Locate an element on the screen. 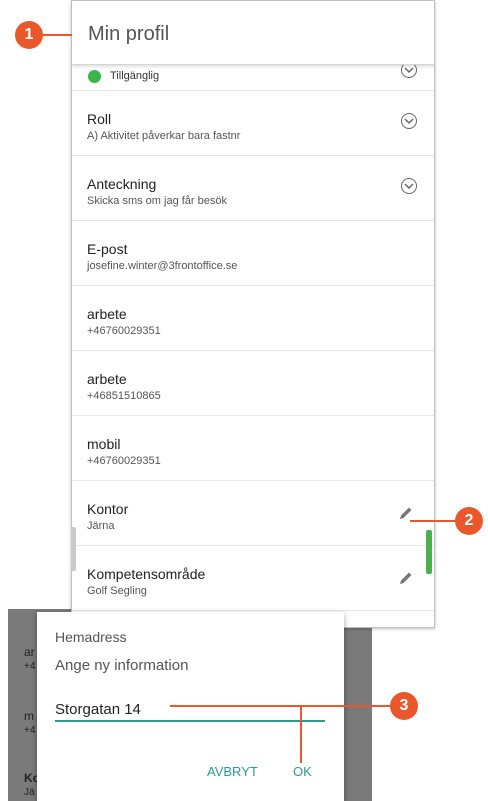 This screenshot has width=488, height=801. item-label: E-post is located at coordinates (107, 249).